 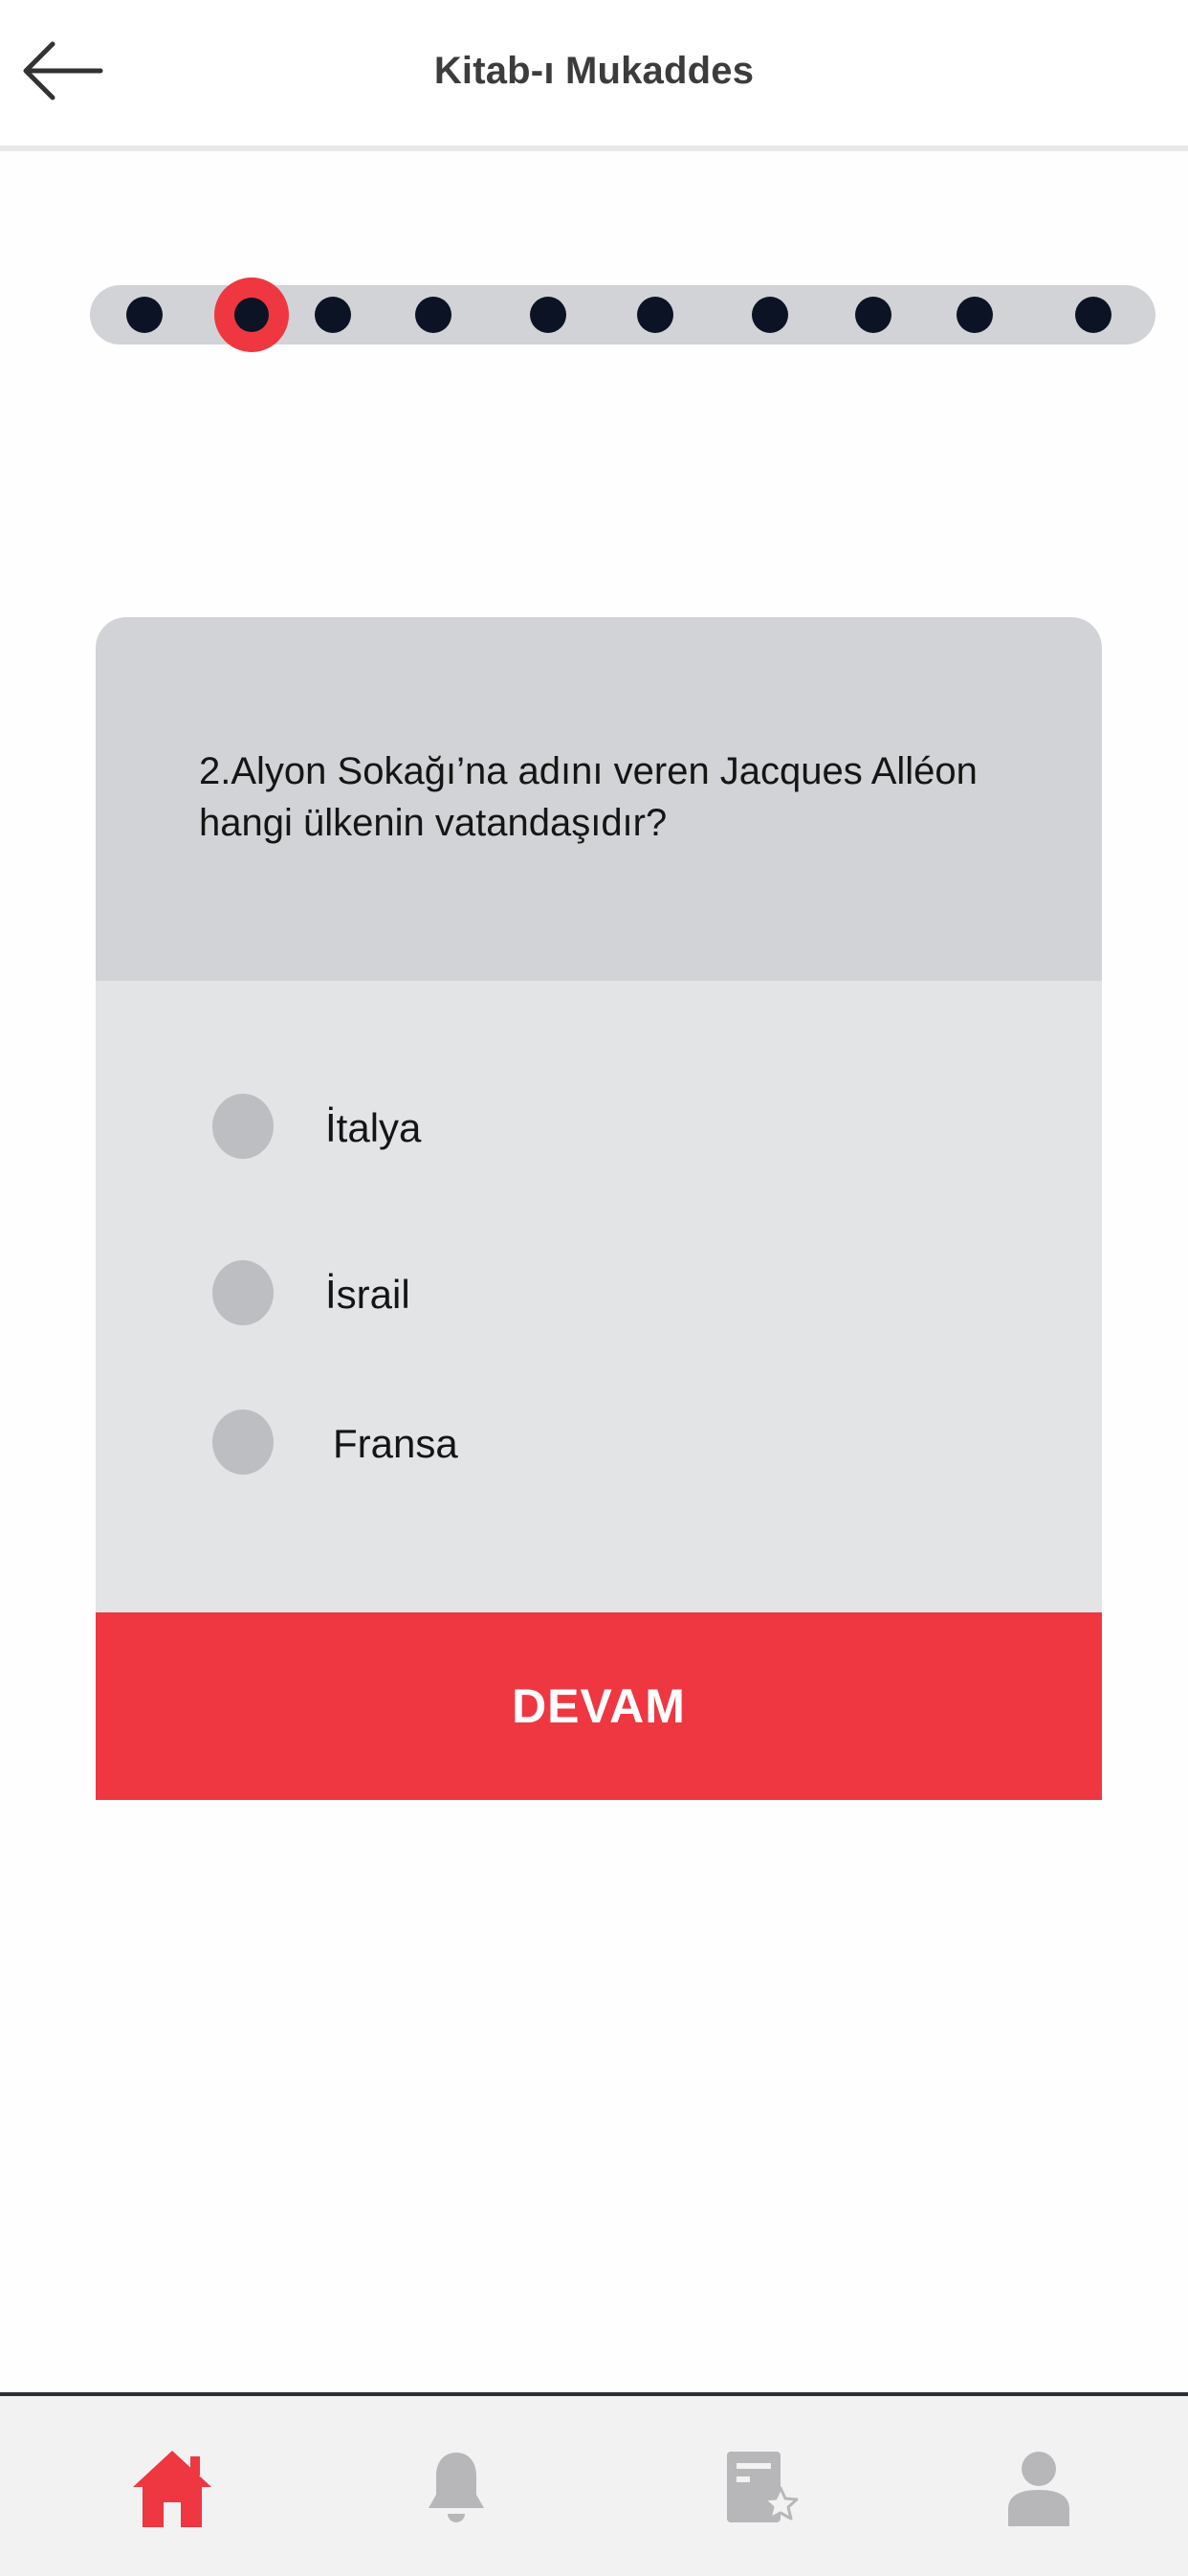 I want to click on tab-home, so click(x=172, y=2488).